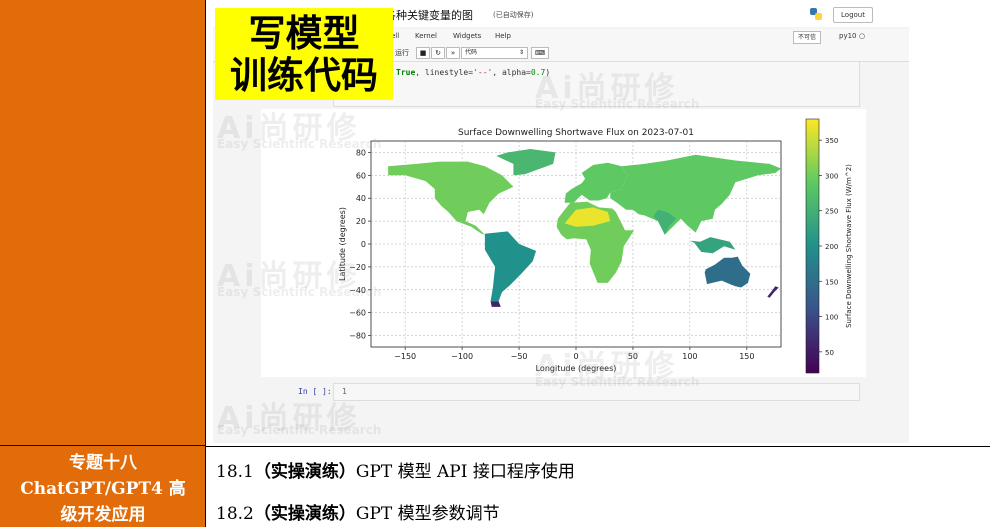 This screenshot has width=990, height=528. I want to click on line-number: 1, so click(344, 391).